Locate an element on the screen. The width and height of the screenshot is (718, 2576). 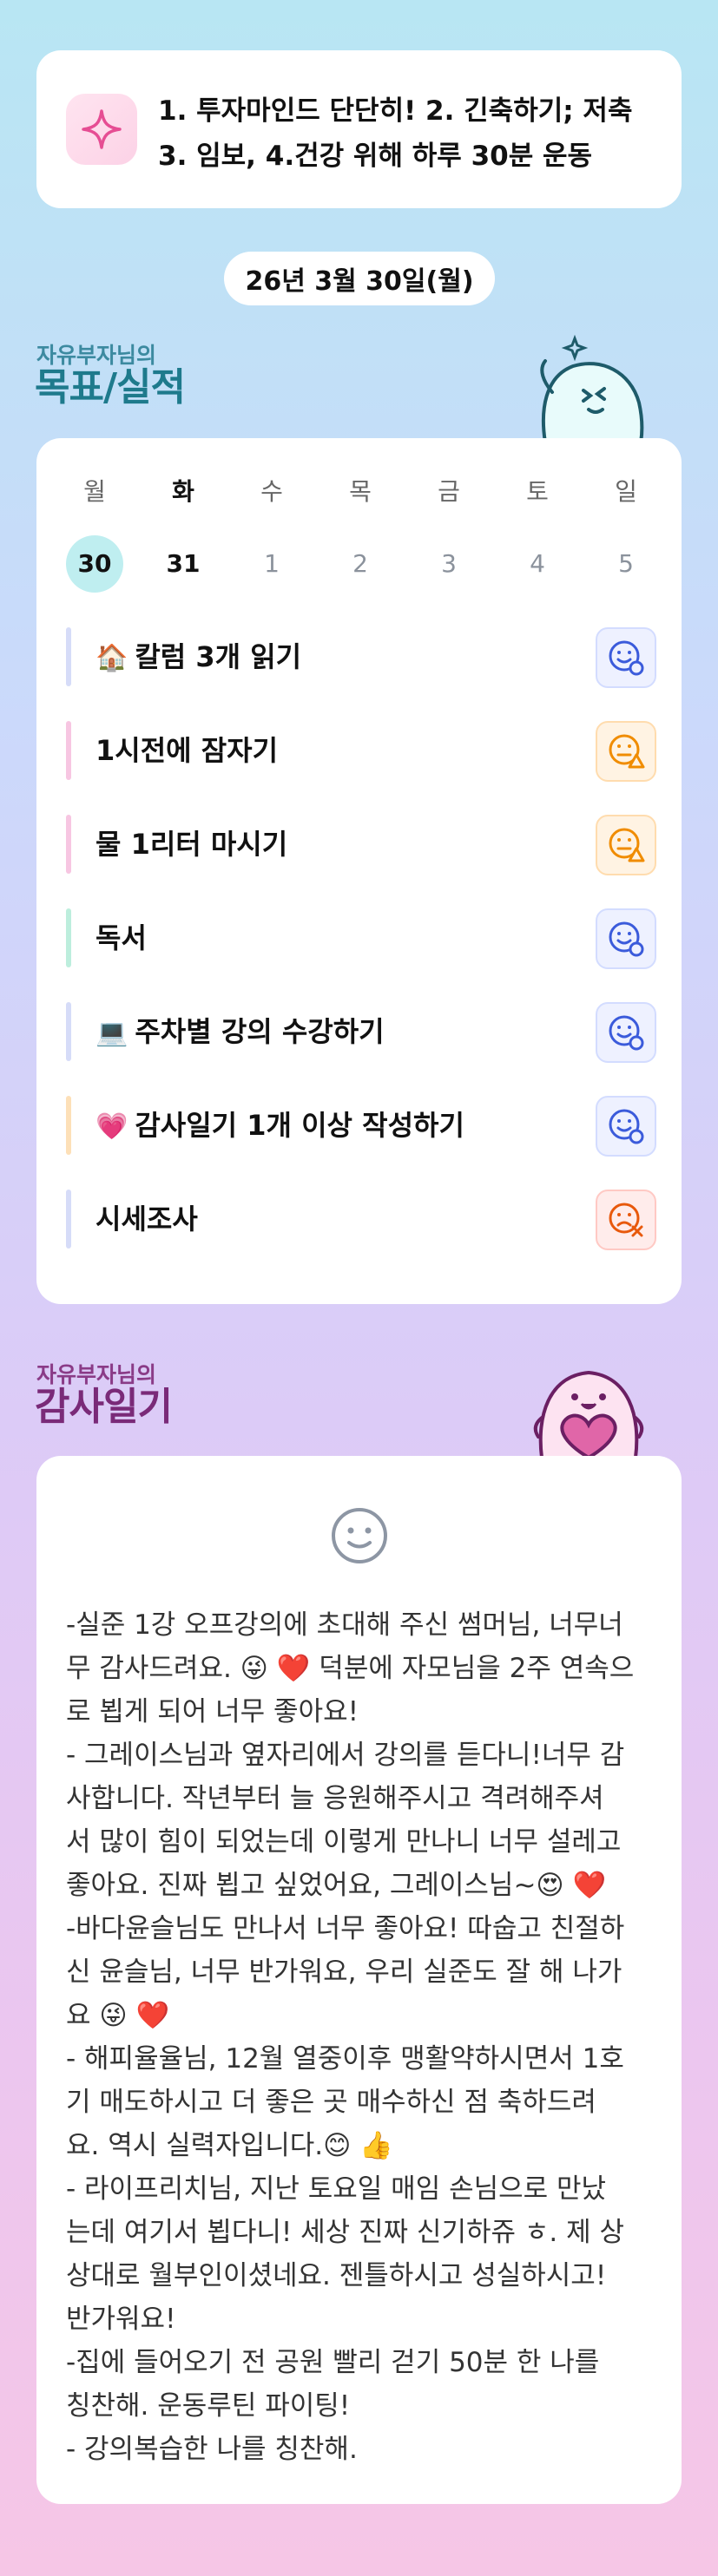
day-name: 토 is located at coordinates (537, 491).